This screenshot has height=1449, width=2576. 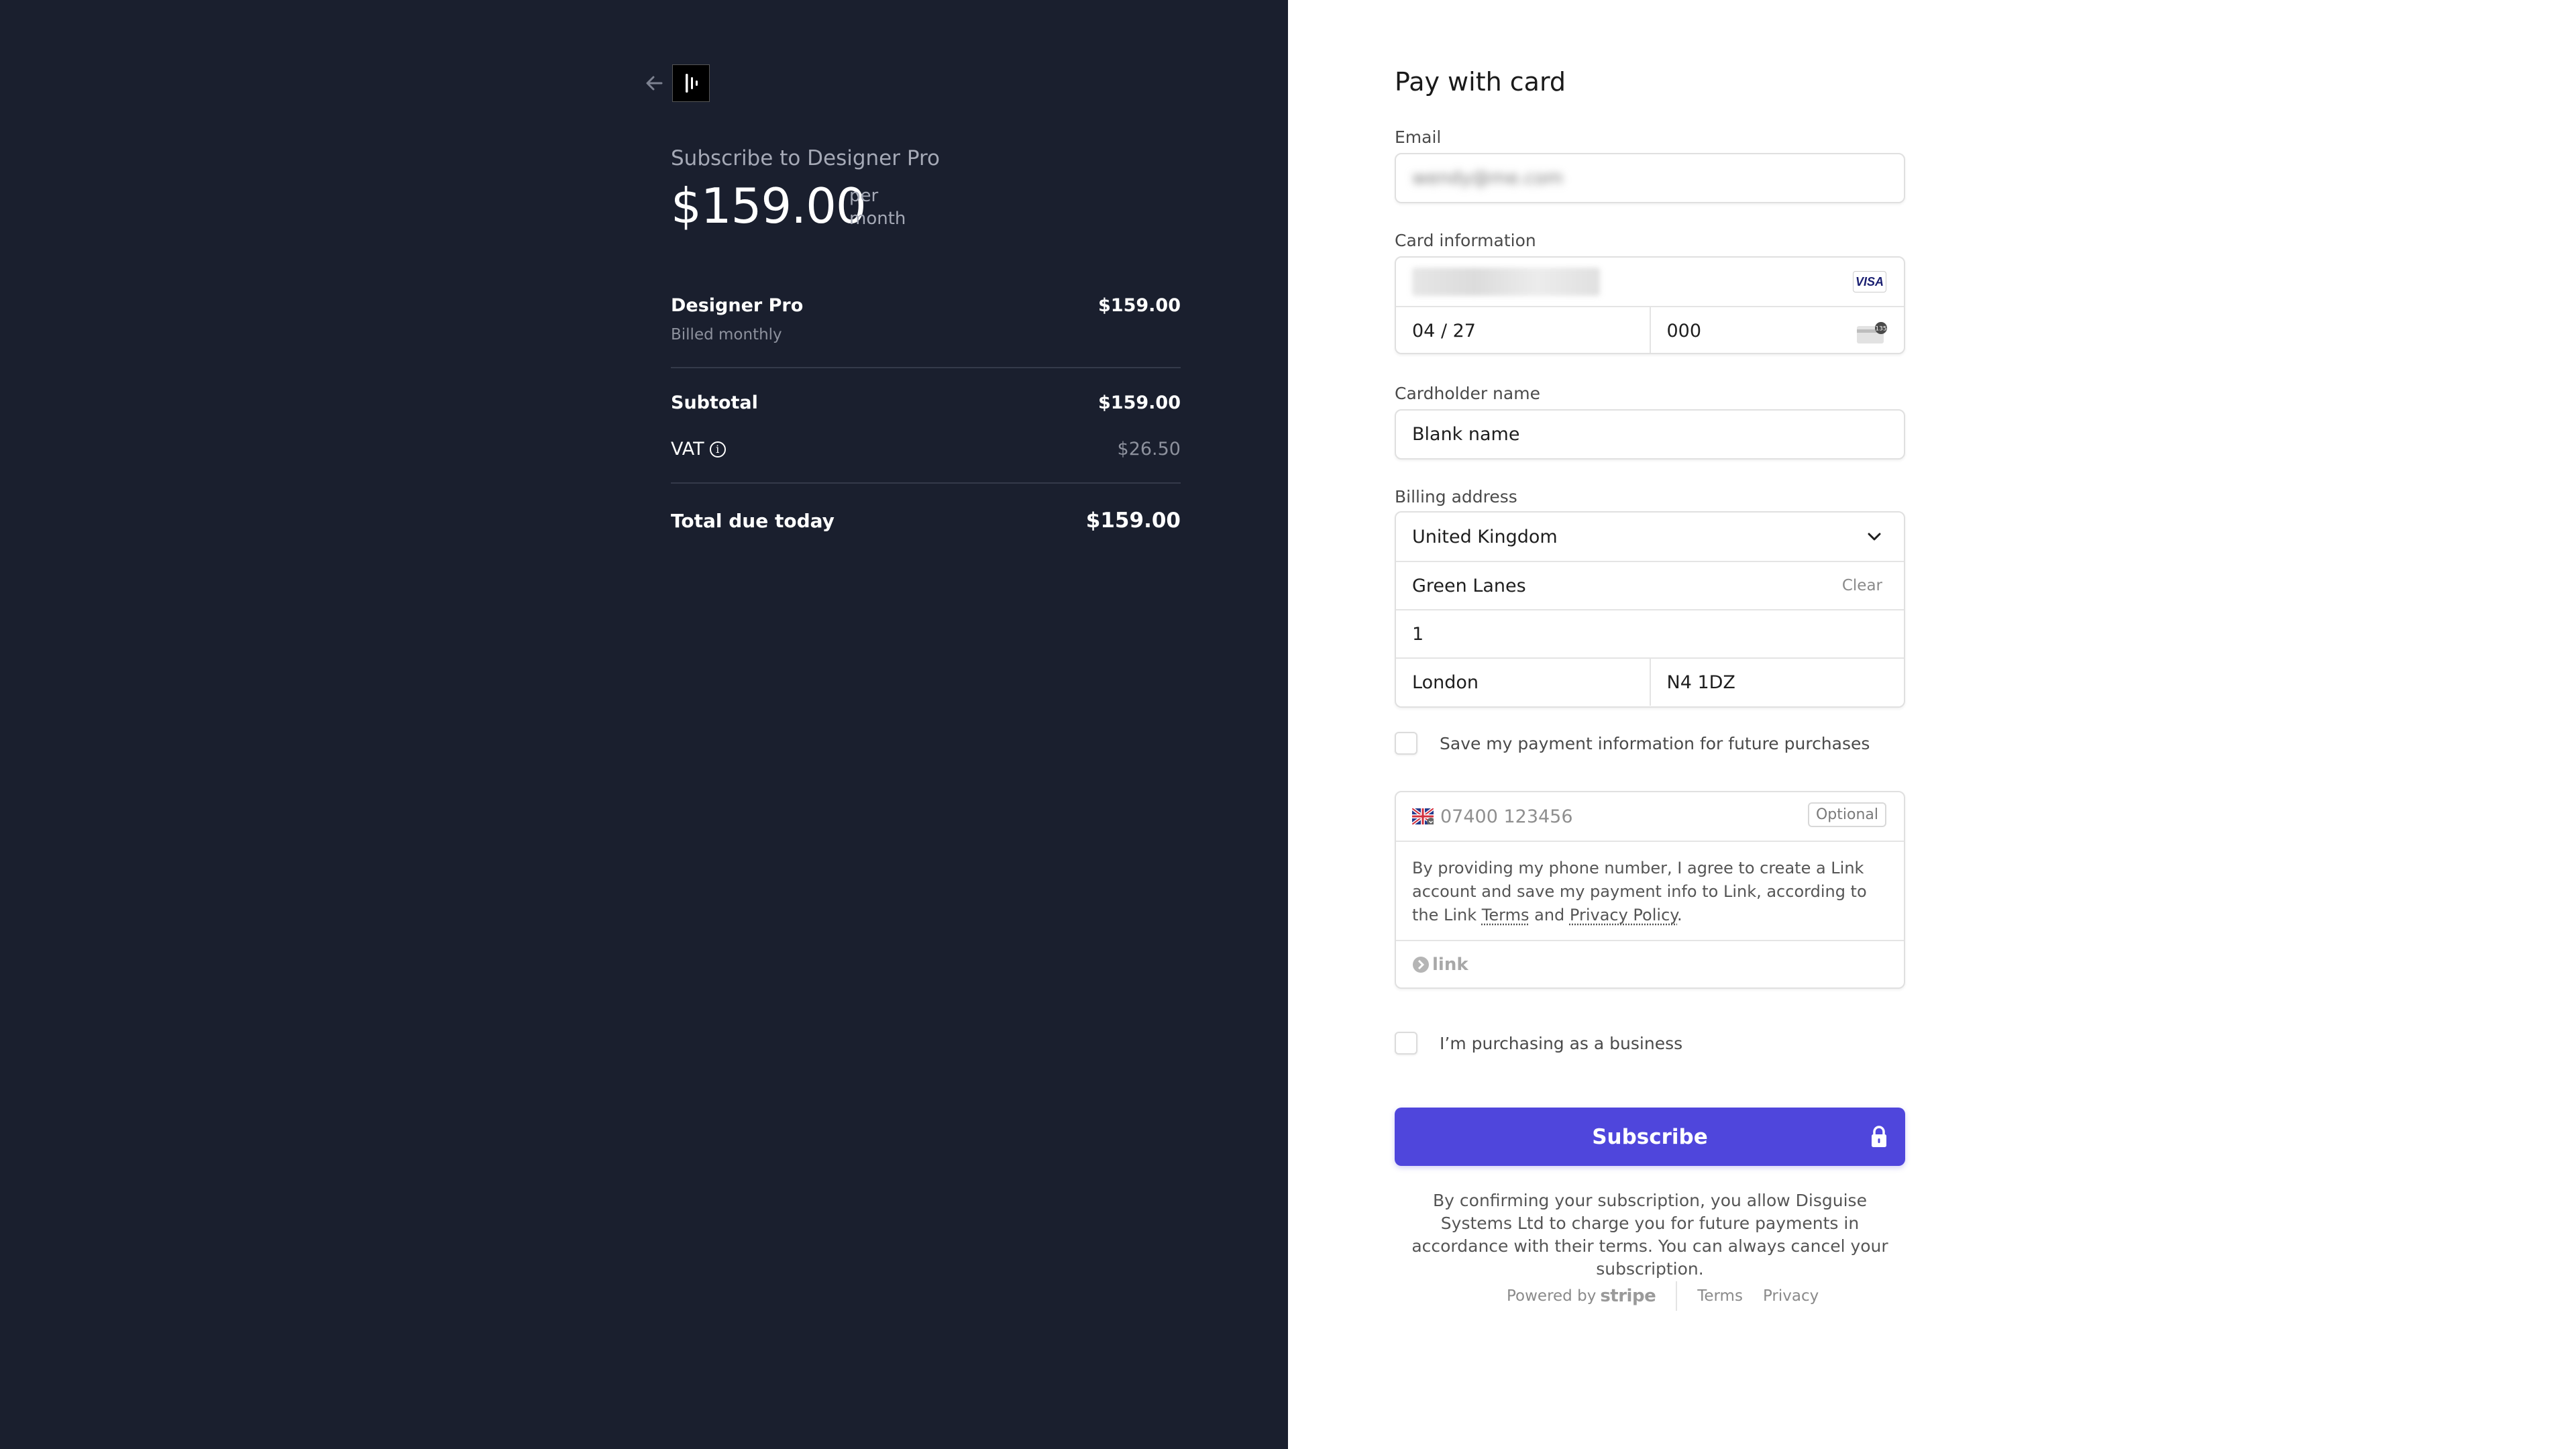 I want to click on brand-logo-icon, so click(x=692, y=83).